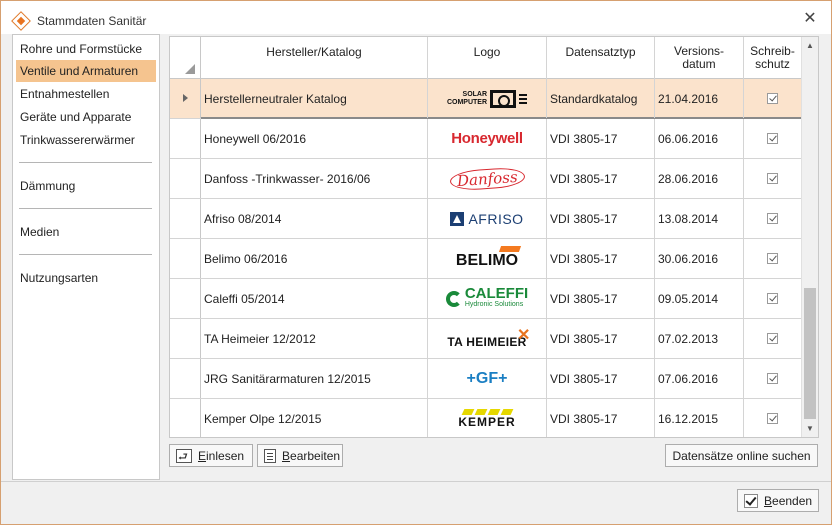  I want to click on cell-logo: Honeywell, so click(487, 138).